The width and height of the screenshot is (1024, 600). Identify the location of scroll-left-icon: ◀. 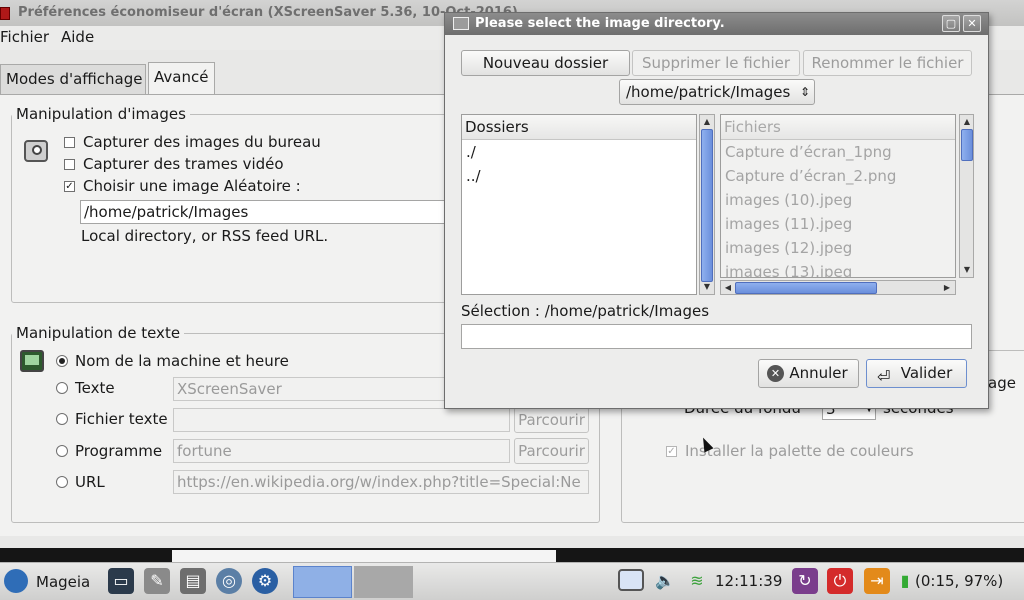
(728, 288).